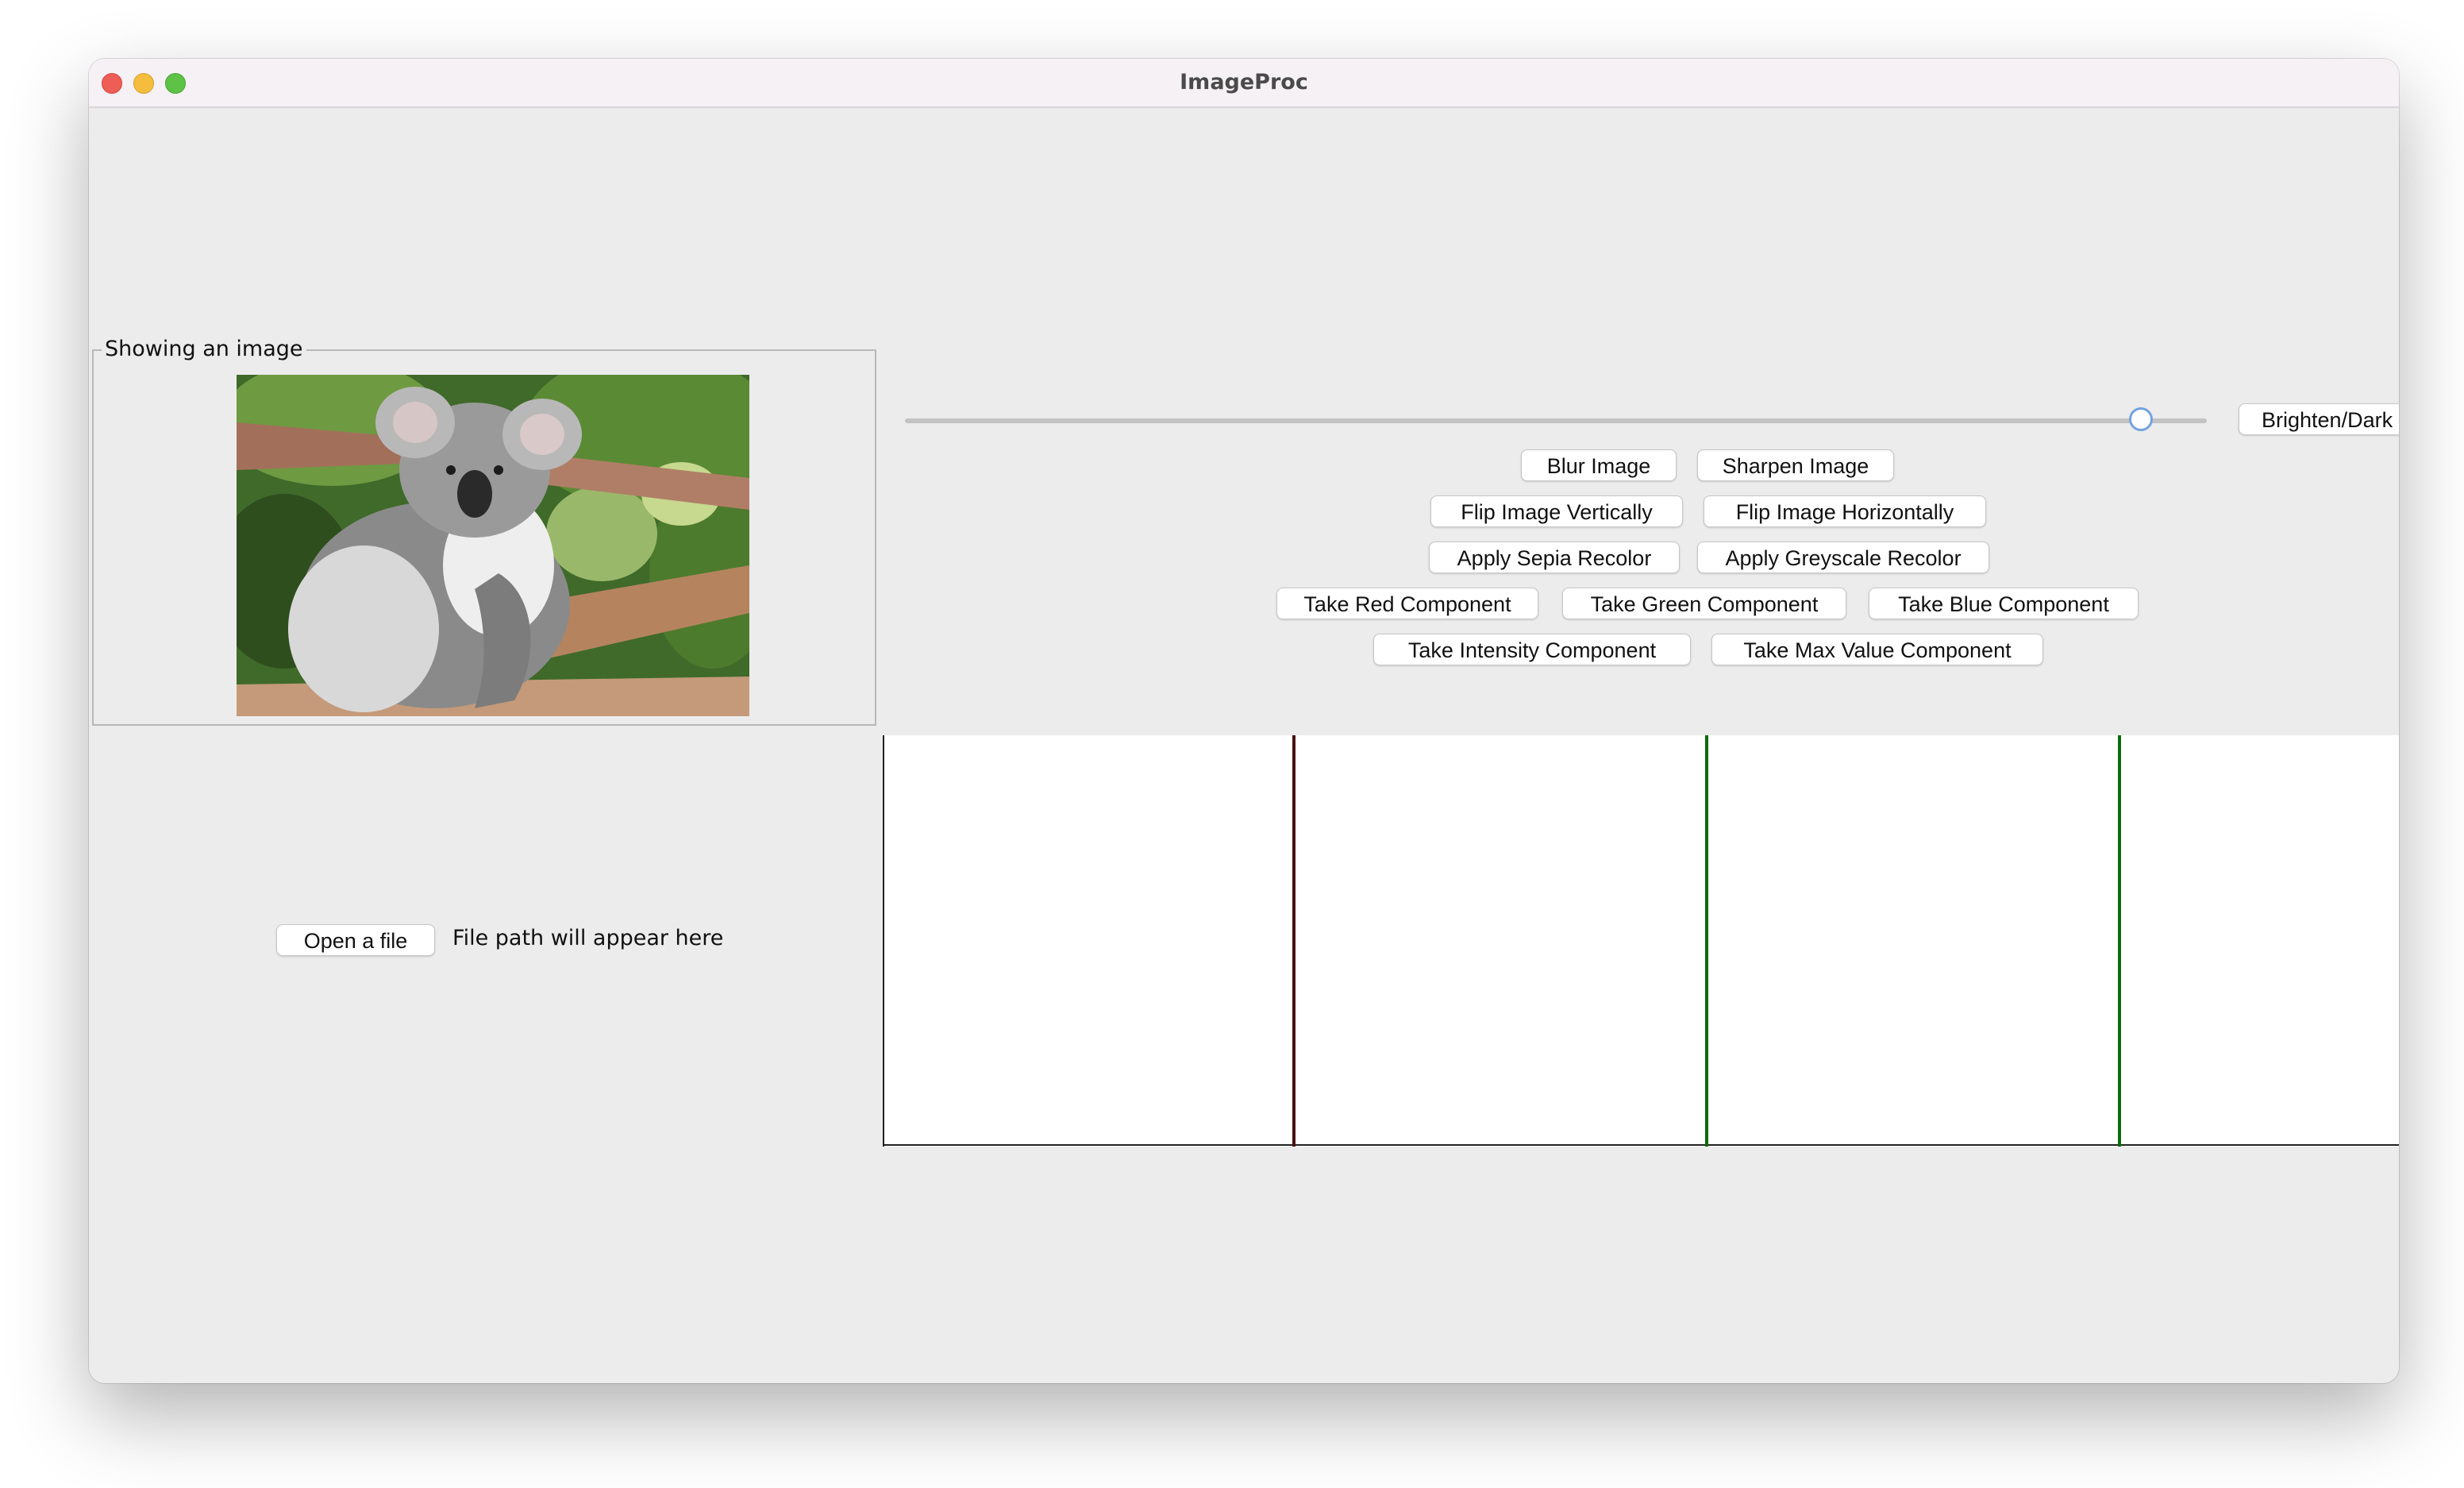 This screenshot has height=1488, width=2464. What do you see at coordinates (355, 940) in the screenshot?
I see `open-file-button: Open a file` at bounding box center [355, 940].